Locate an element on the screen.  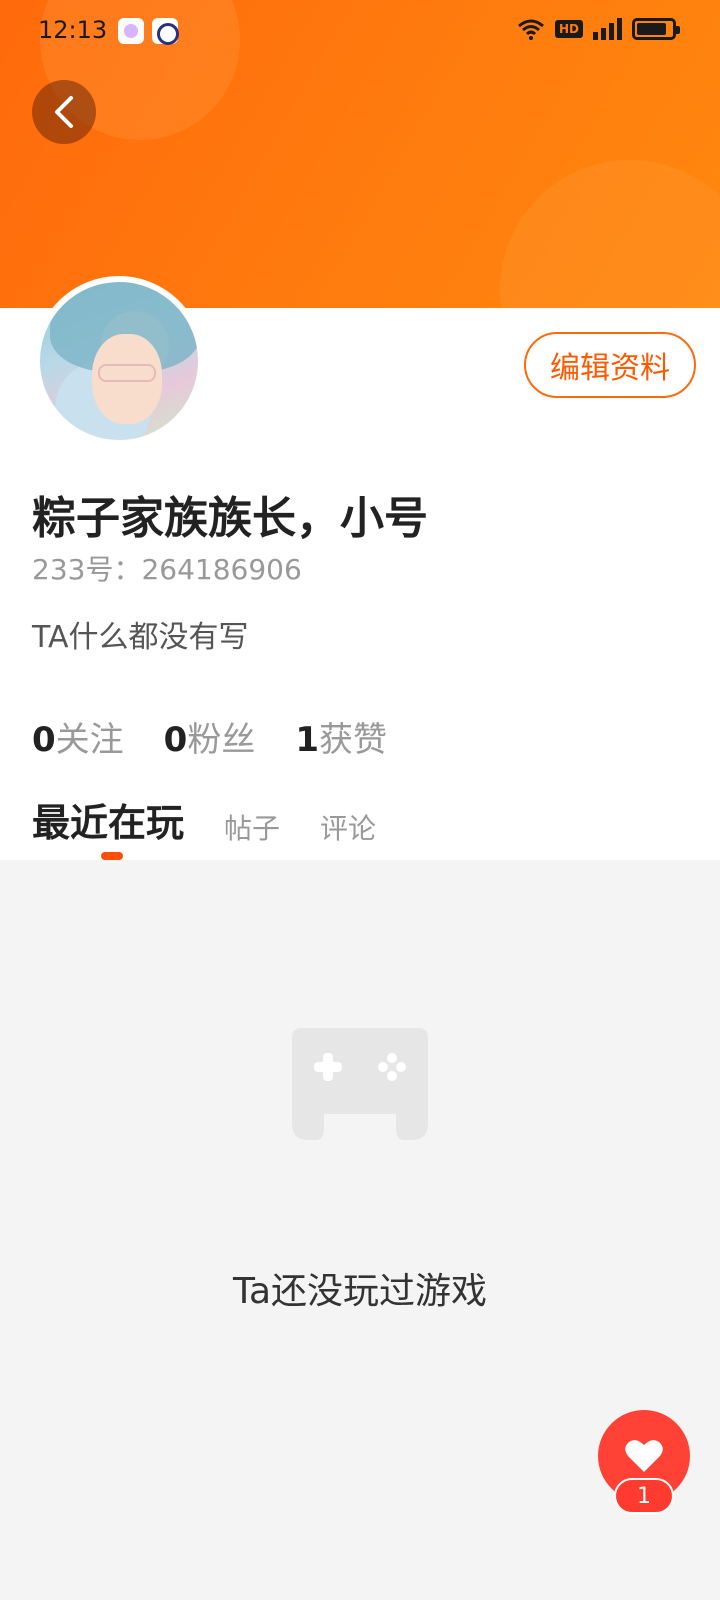
stats-row: 0关注 0粉丝 1获赞 is located at coordinates (209, 736).